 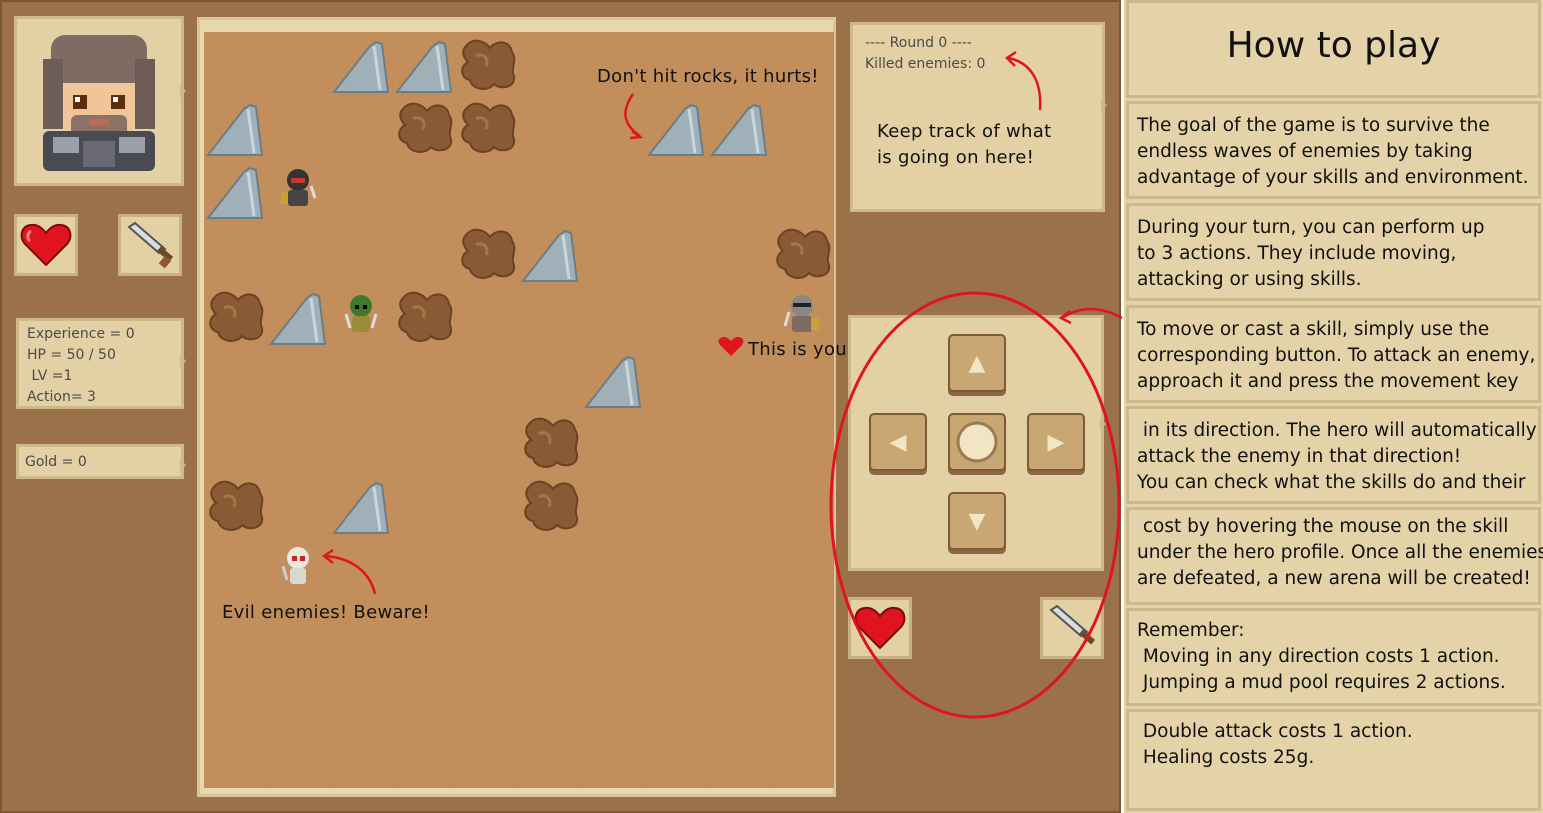 I want to click on action-label: Action= 3, so click(x=61, y=397).